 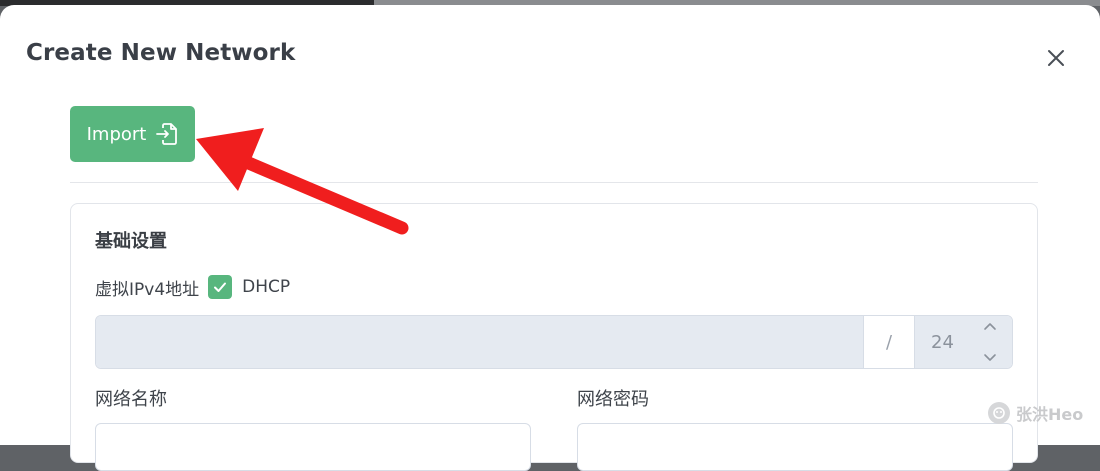 I want to click on close-button, so click(x=1056, y=58).